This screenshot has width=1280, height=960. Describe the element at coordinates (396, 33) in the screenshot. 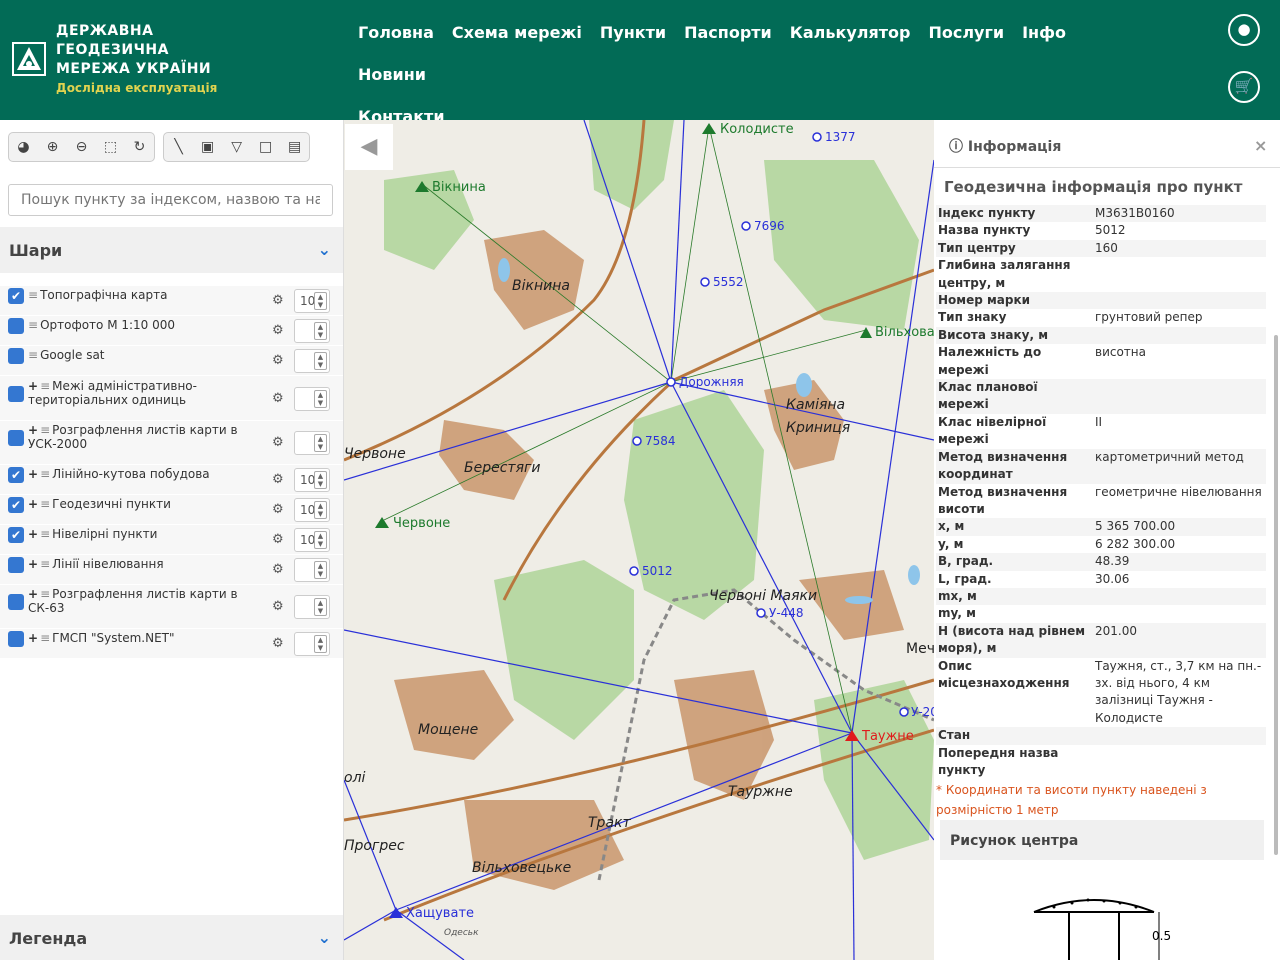

I see `nav-home: Головна` at that location.